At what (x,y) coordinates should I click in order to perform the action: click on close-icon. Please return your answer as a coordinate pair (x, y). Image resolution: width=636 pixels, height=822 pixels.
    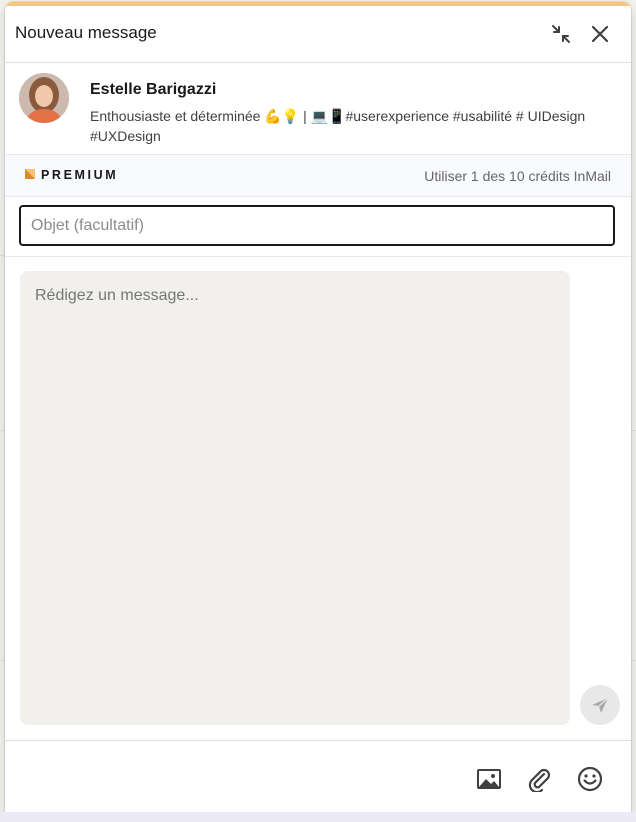
    Looking at the image, I should click on (600, 34).